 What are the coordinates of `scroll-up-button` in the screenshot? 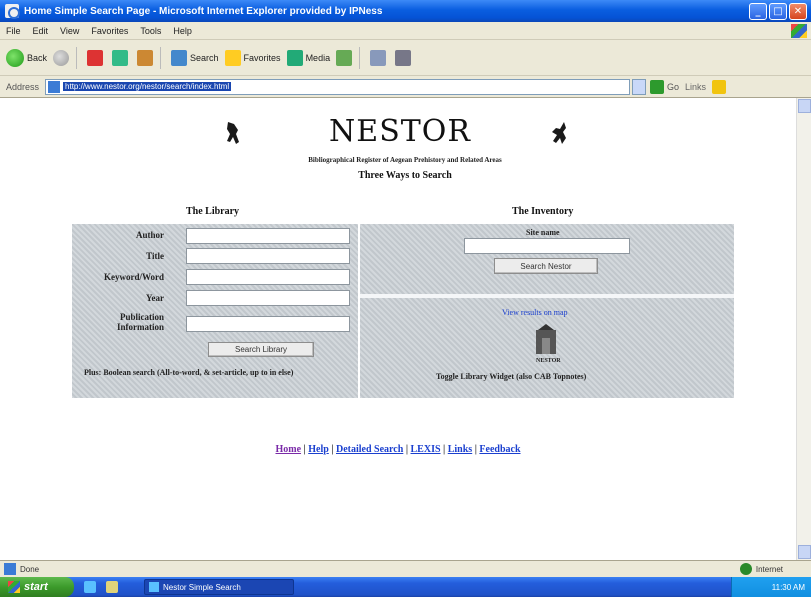 It's located at (804, 106).